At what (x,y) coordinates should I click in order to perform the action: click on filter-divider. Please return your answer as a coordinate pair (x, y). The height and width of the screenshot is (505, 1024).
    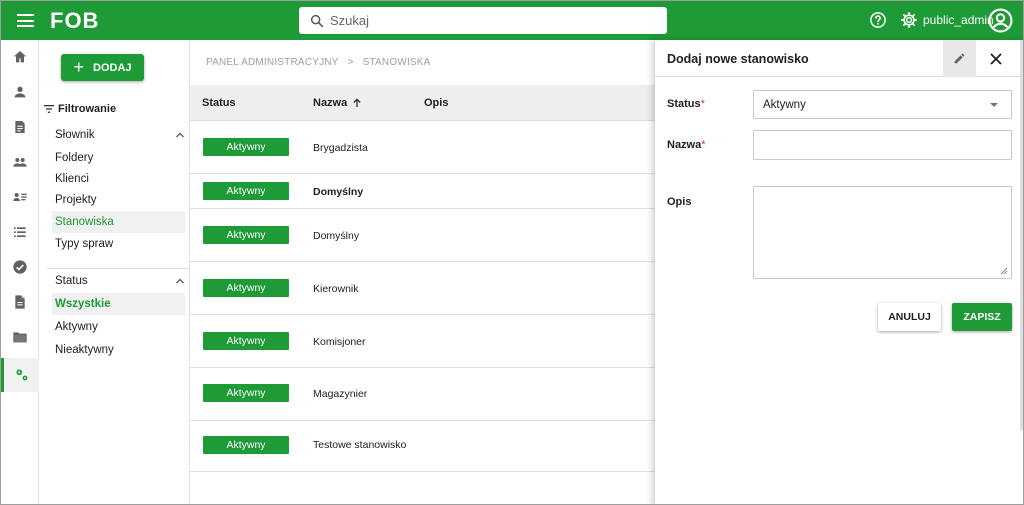
    Looking at the image, I should click on (118, 268).